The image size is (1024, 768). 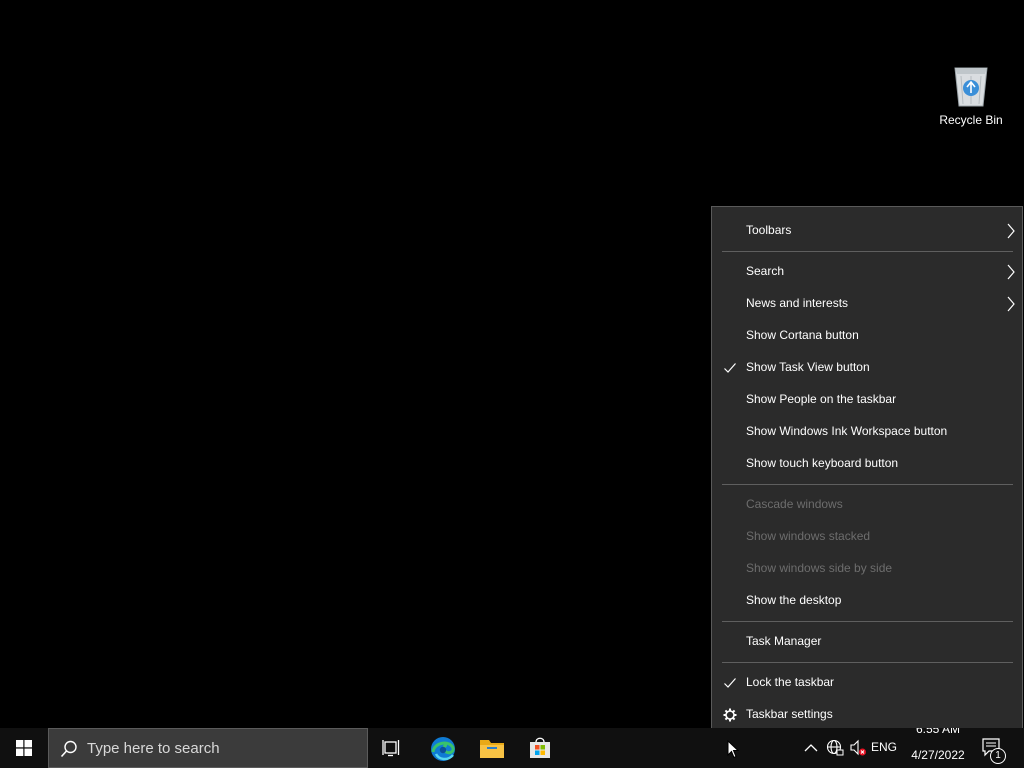 What do you see at coordinates (769, 230) in the screenshot?
I see `menu-item-label: Toolbars` at bounding box center [769, 230].